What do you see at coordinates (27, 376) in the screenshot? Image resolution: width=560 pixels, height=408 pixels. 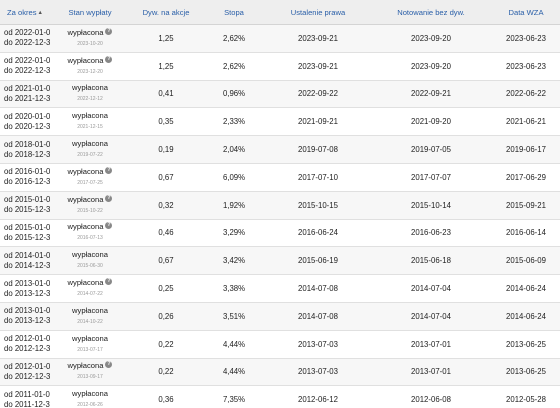 I see `period-to: do 2012-12-31` at bounding box center [27, 376].